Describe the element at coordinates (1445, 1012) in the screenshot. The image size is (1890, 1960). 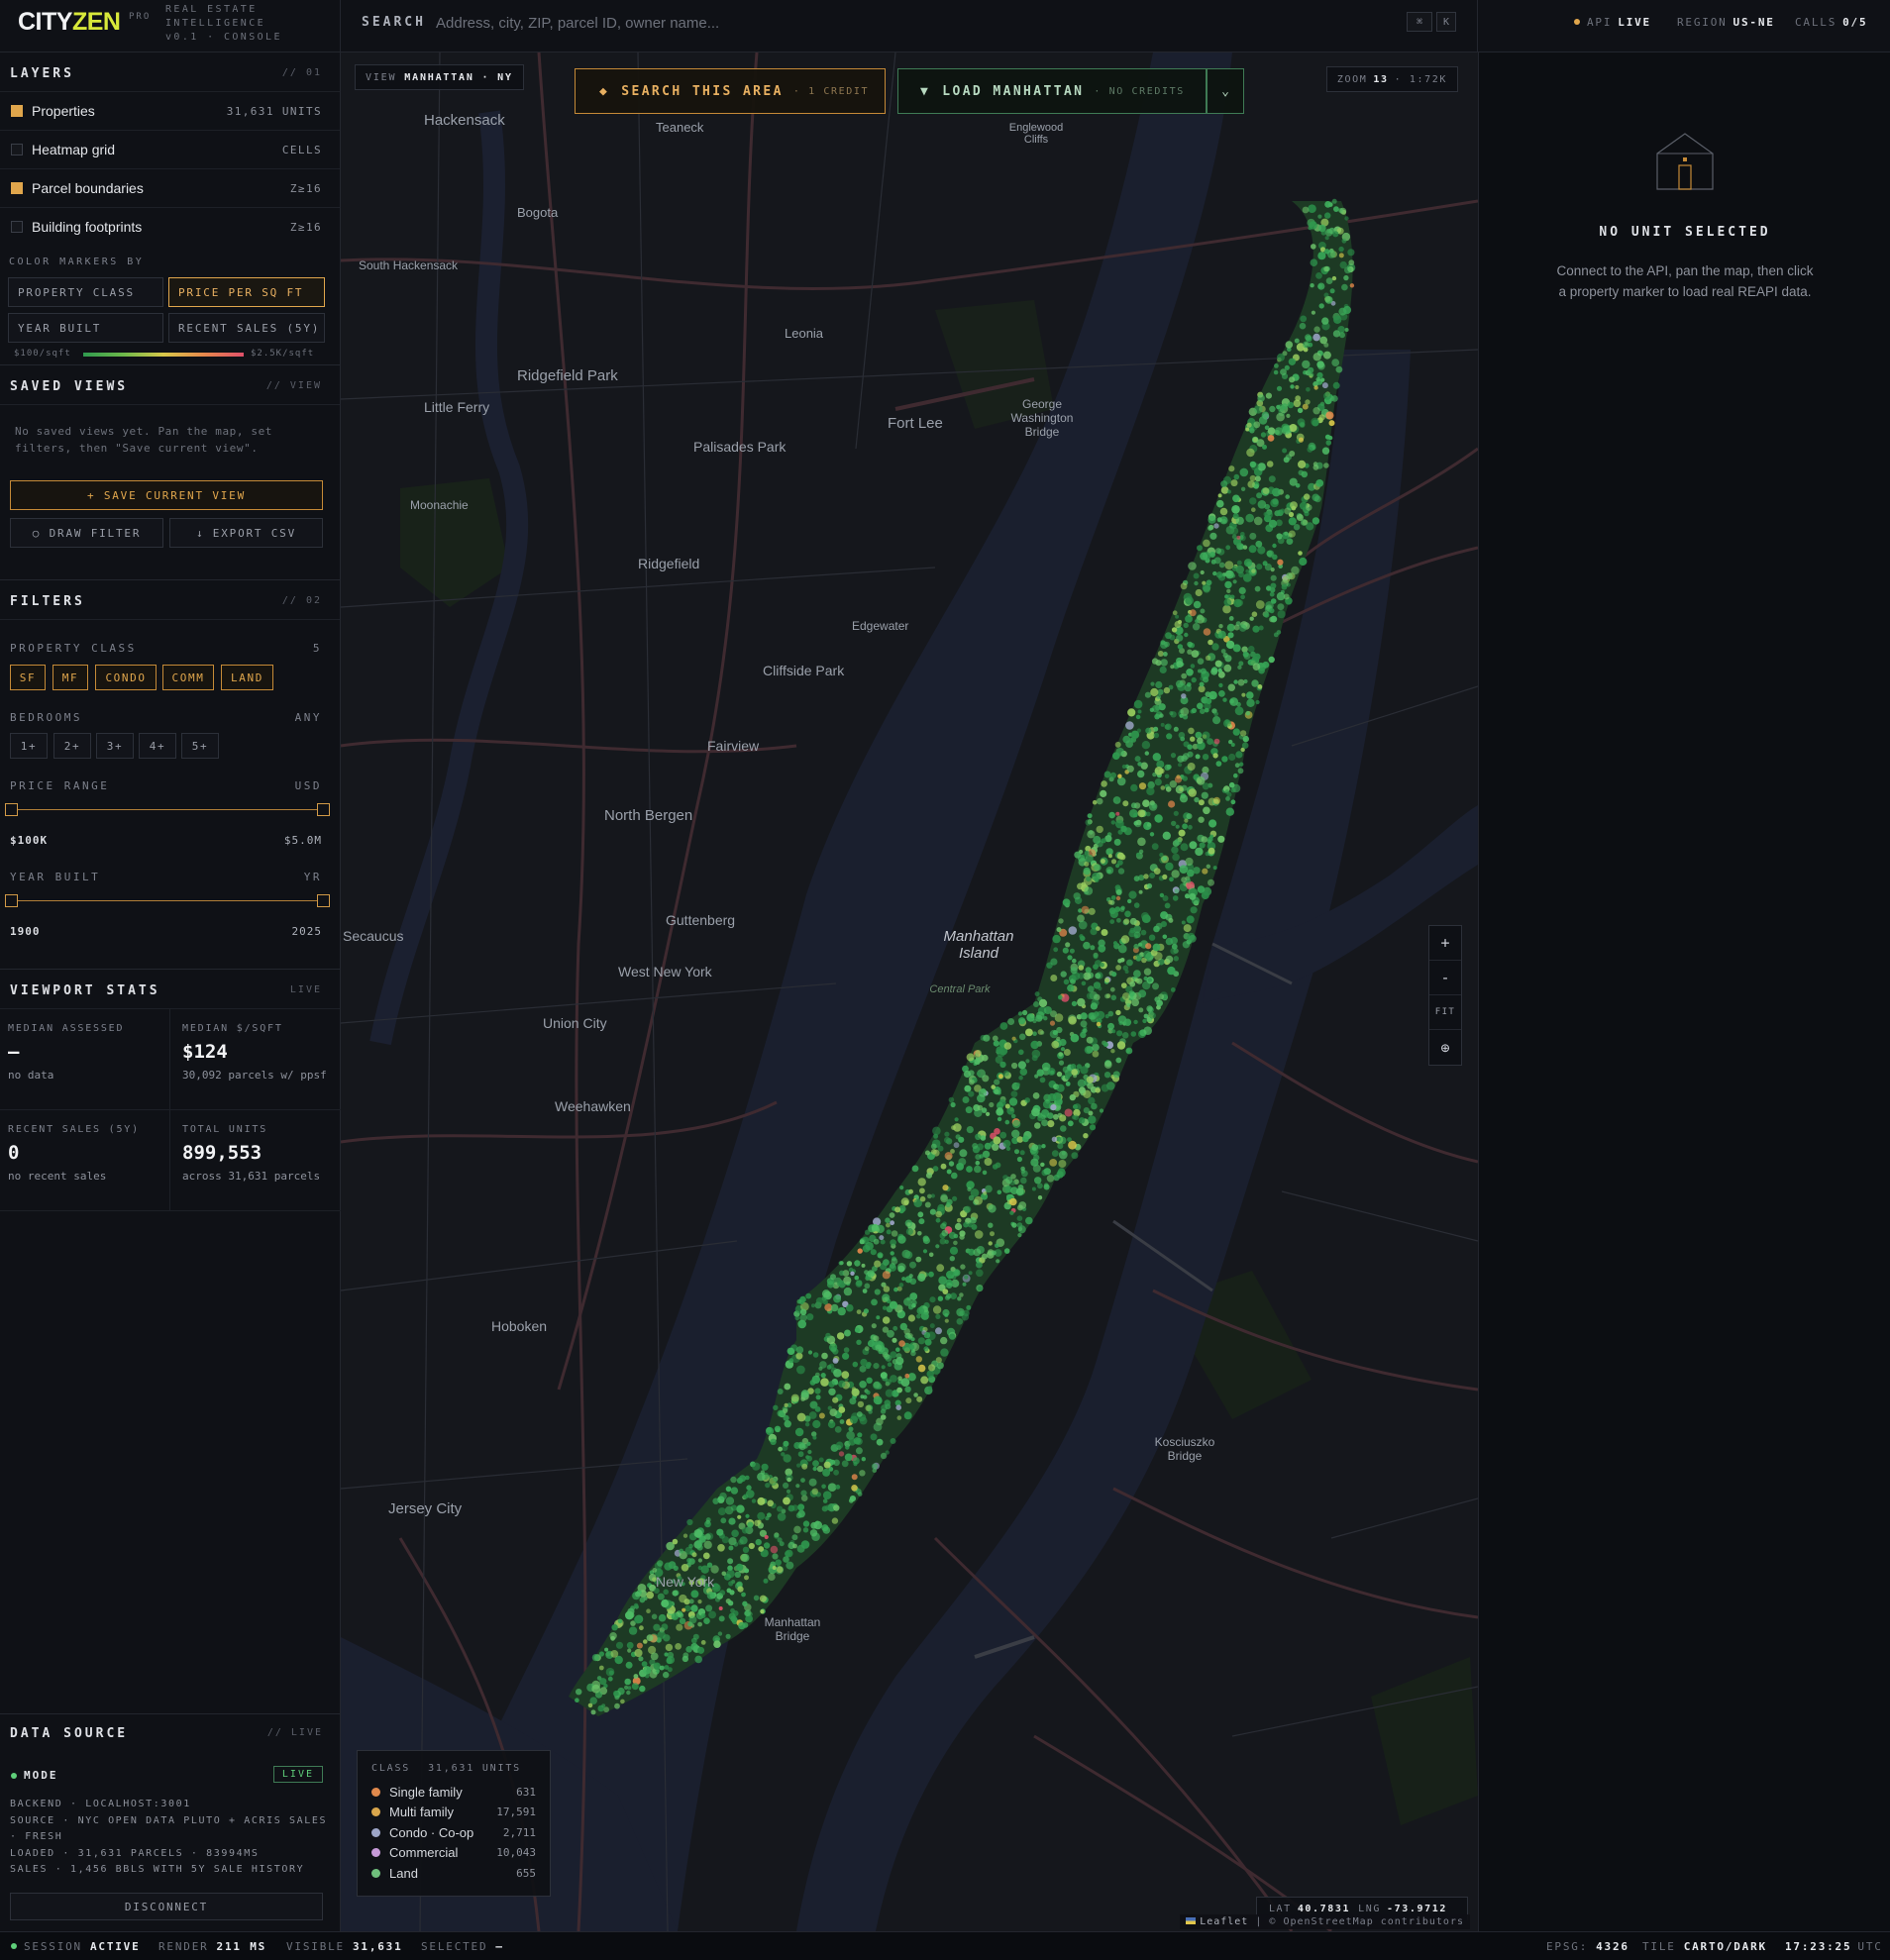
I see `fit-bounds-button: FIT` at that location.